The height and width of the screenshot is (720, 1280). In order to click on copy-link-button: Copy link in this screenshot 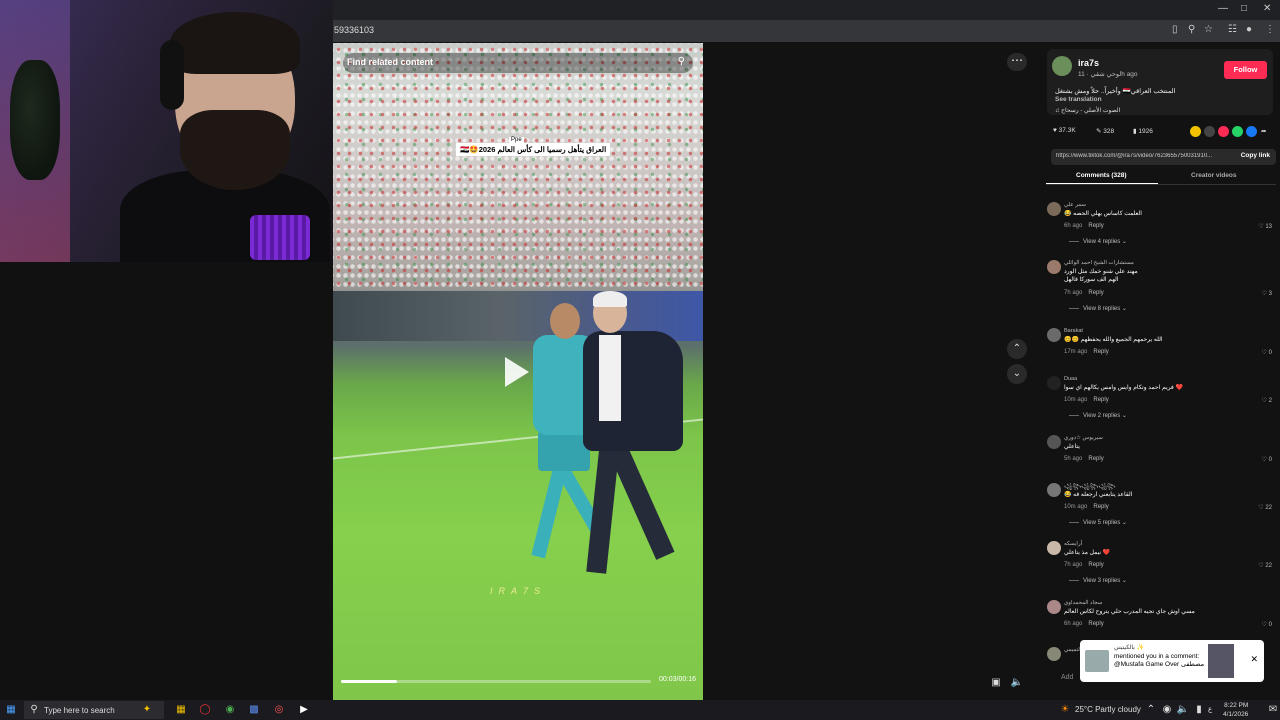, I will do `click(1255, 155)`.